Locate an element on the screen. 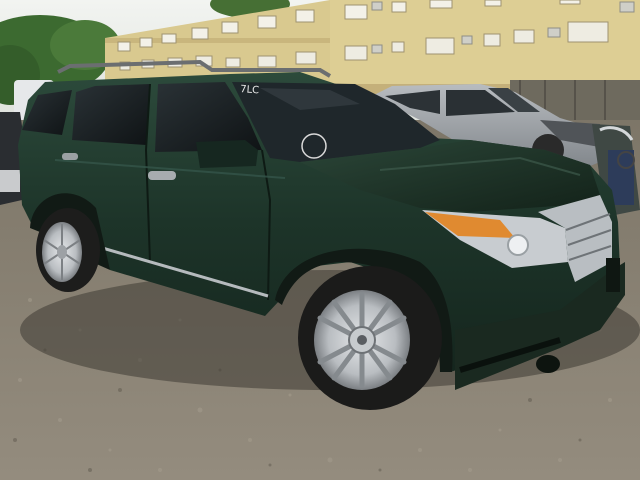  rear-door-handle is located at coordinates (70, 156).